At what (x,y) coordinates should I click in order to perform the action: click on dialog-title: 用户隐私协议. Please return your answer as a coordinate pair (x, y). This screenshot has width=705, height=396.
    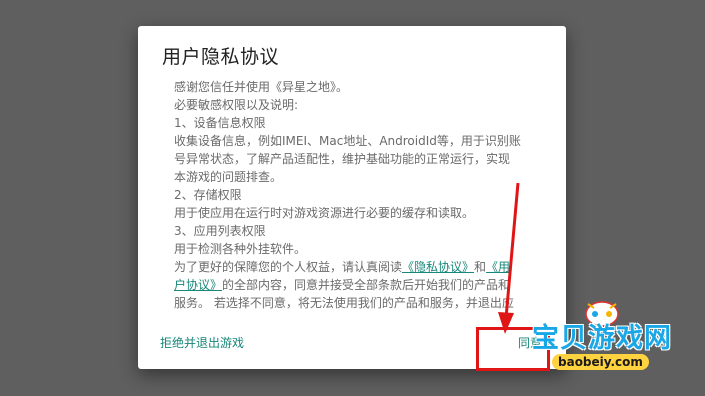
    Looking at the image, I should click on (221, 57).